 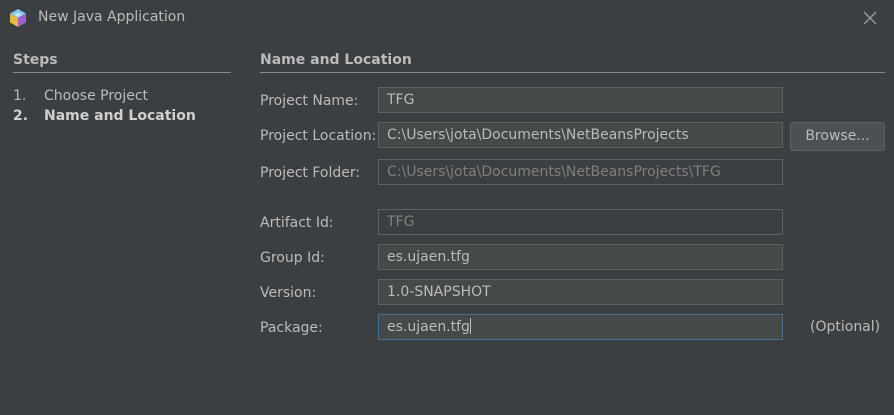 What do you see at coordinates (447, 18) in the screenshot?
I see `title-bar: New Java Application` at bounding box center [447, 18].